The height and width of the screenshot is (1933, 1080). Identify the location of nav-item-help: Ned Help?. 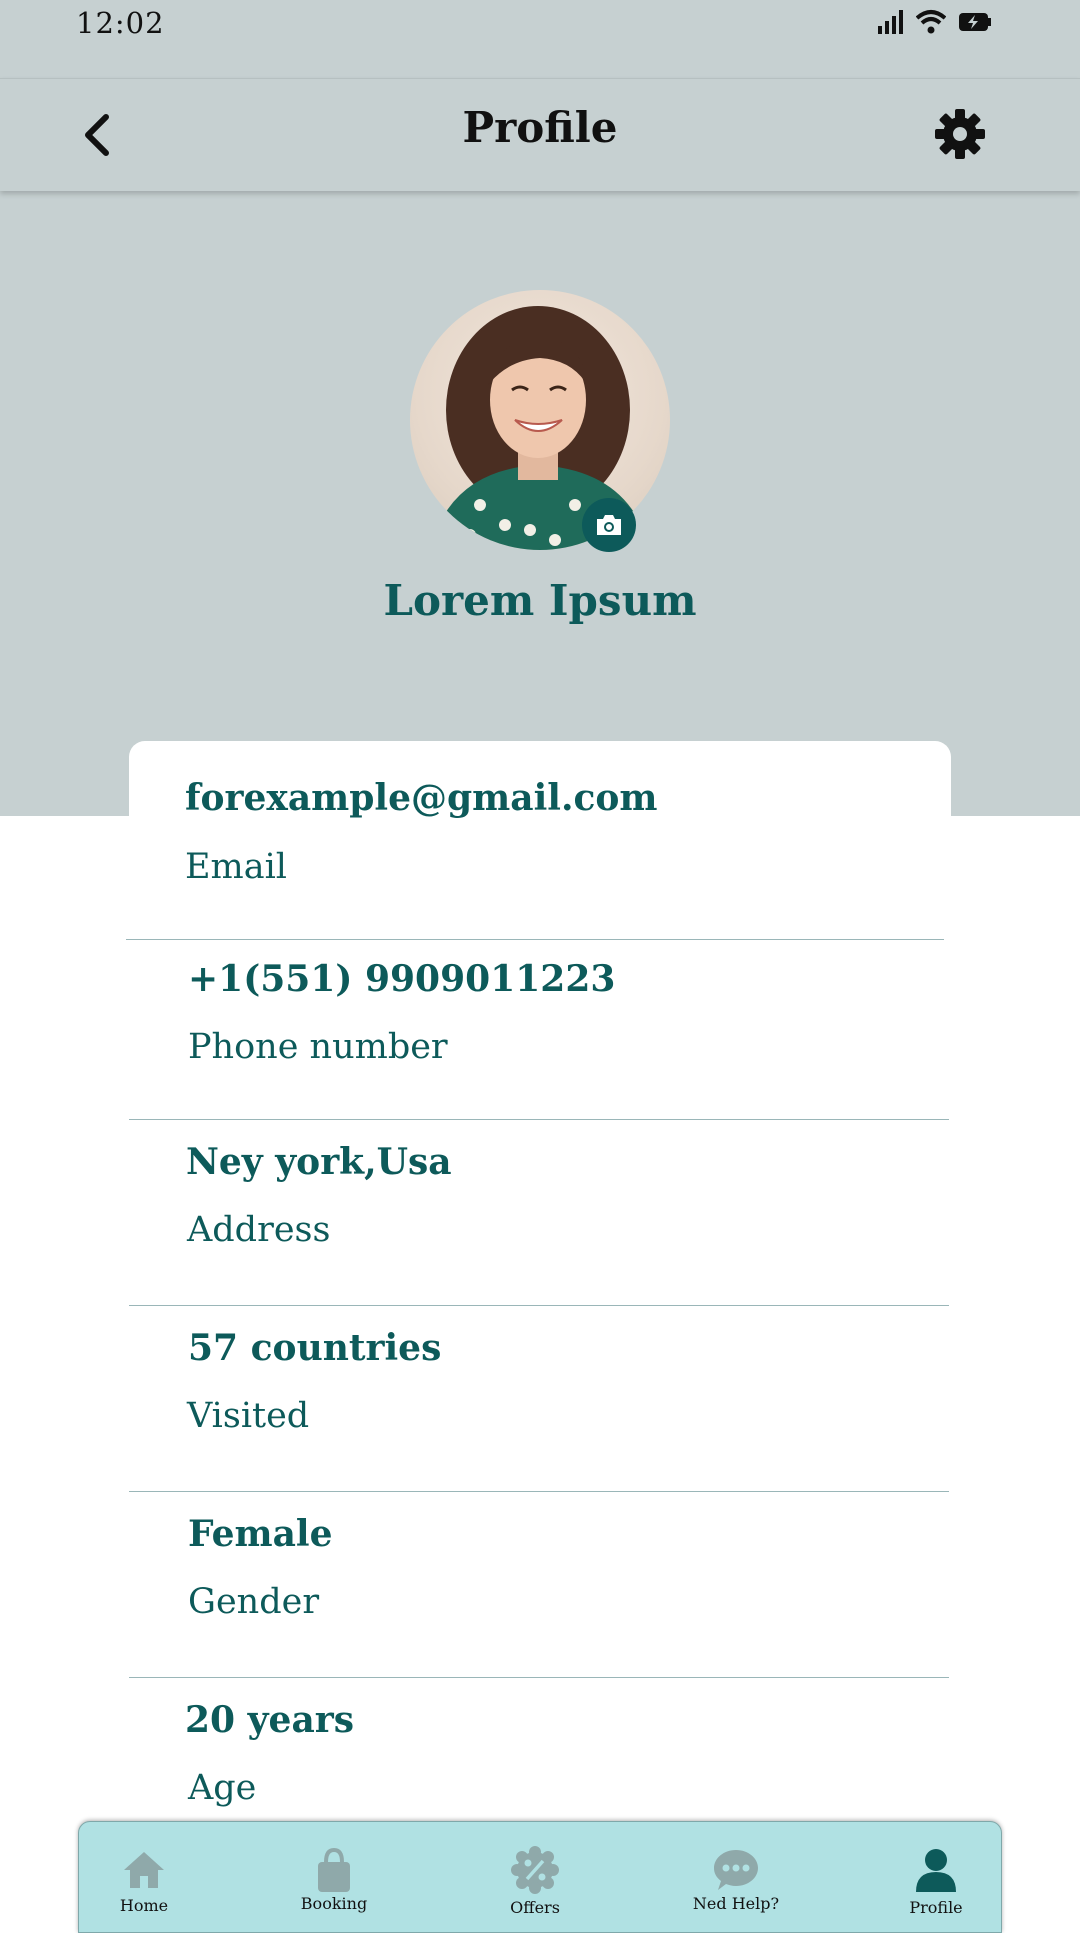
(736, 1872).